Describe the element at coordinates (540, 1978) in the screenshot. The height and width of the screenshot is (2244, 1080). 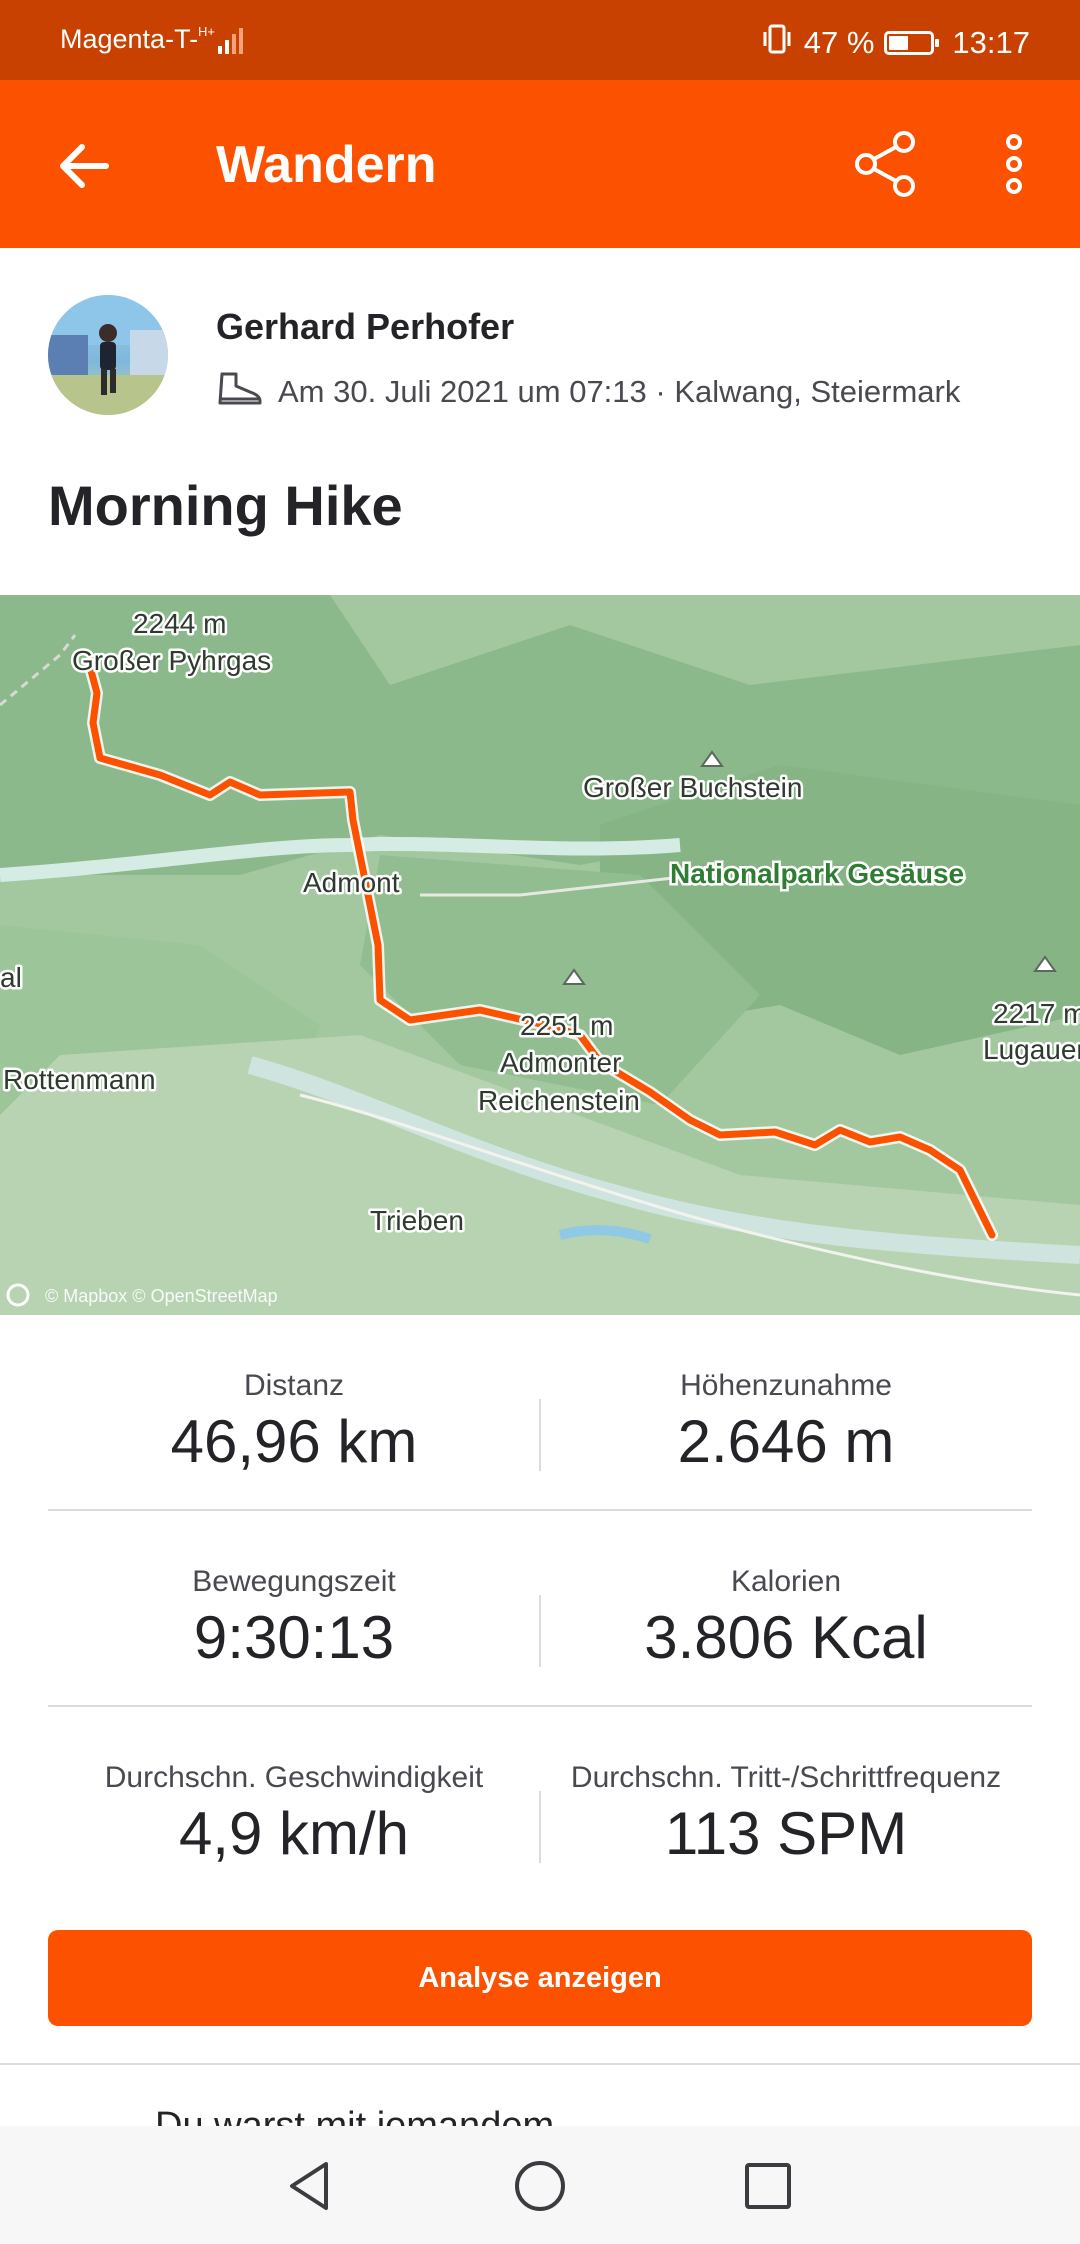
I see `analyse-button: Analyse anzeigen` at that location.